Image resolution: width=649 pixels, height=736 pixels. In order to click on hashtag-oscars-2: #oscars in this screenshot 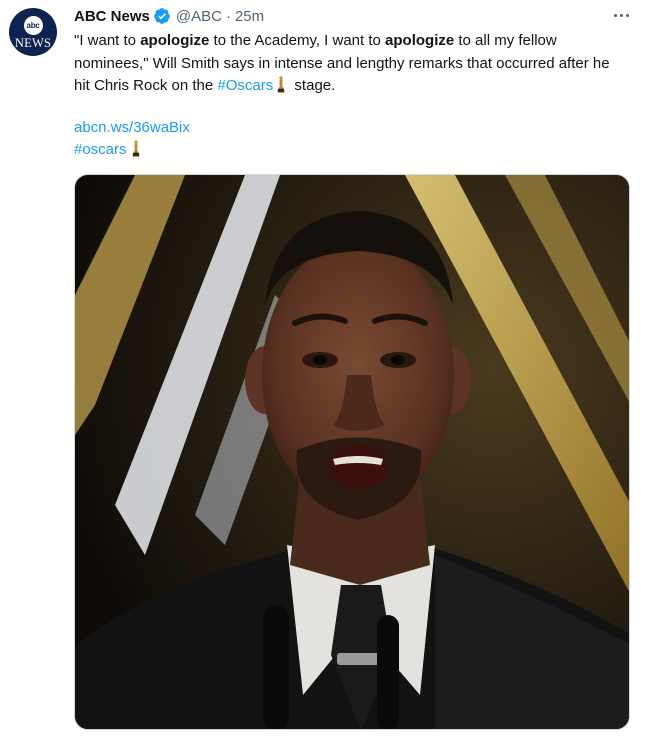, I will do `click(100, 149)`.